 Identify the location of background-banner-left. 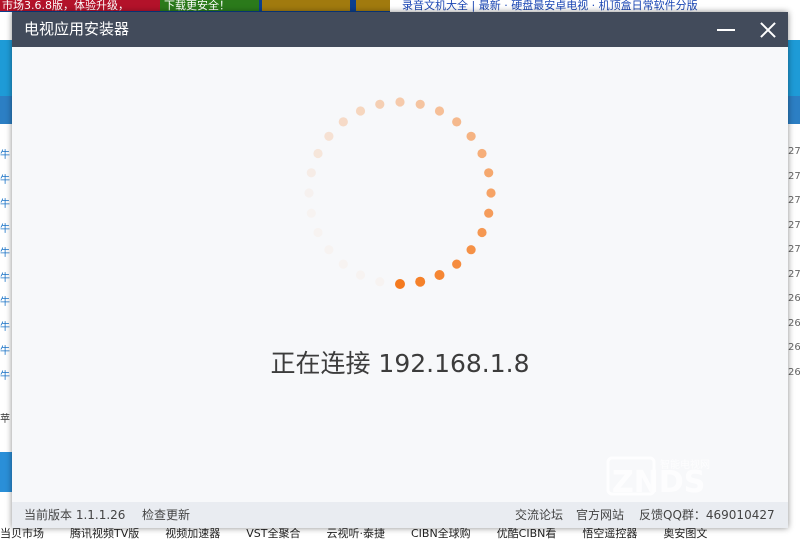
(6, 70).